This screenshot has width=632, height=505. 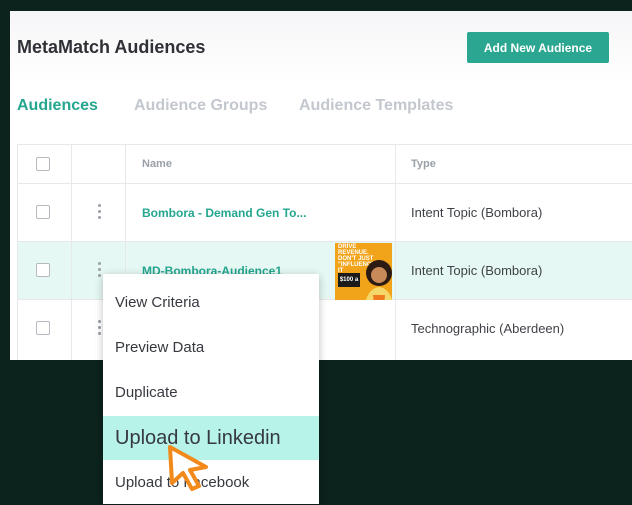 I want to click on table-header-row: Name Type, so click(x=325, y=164).